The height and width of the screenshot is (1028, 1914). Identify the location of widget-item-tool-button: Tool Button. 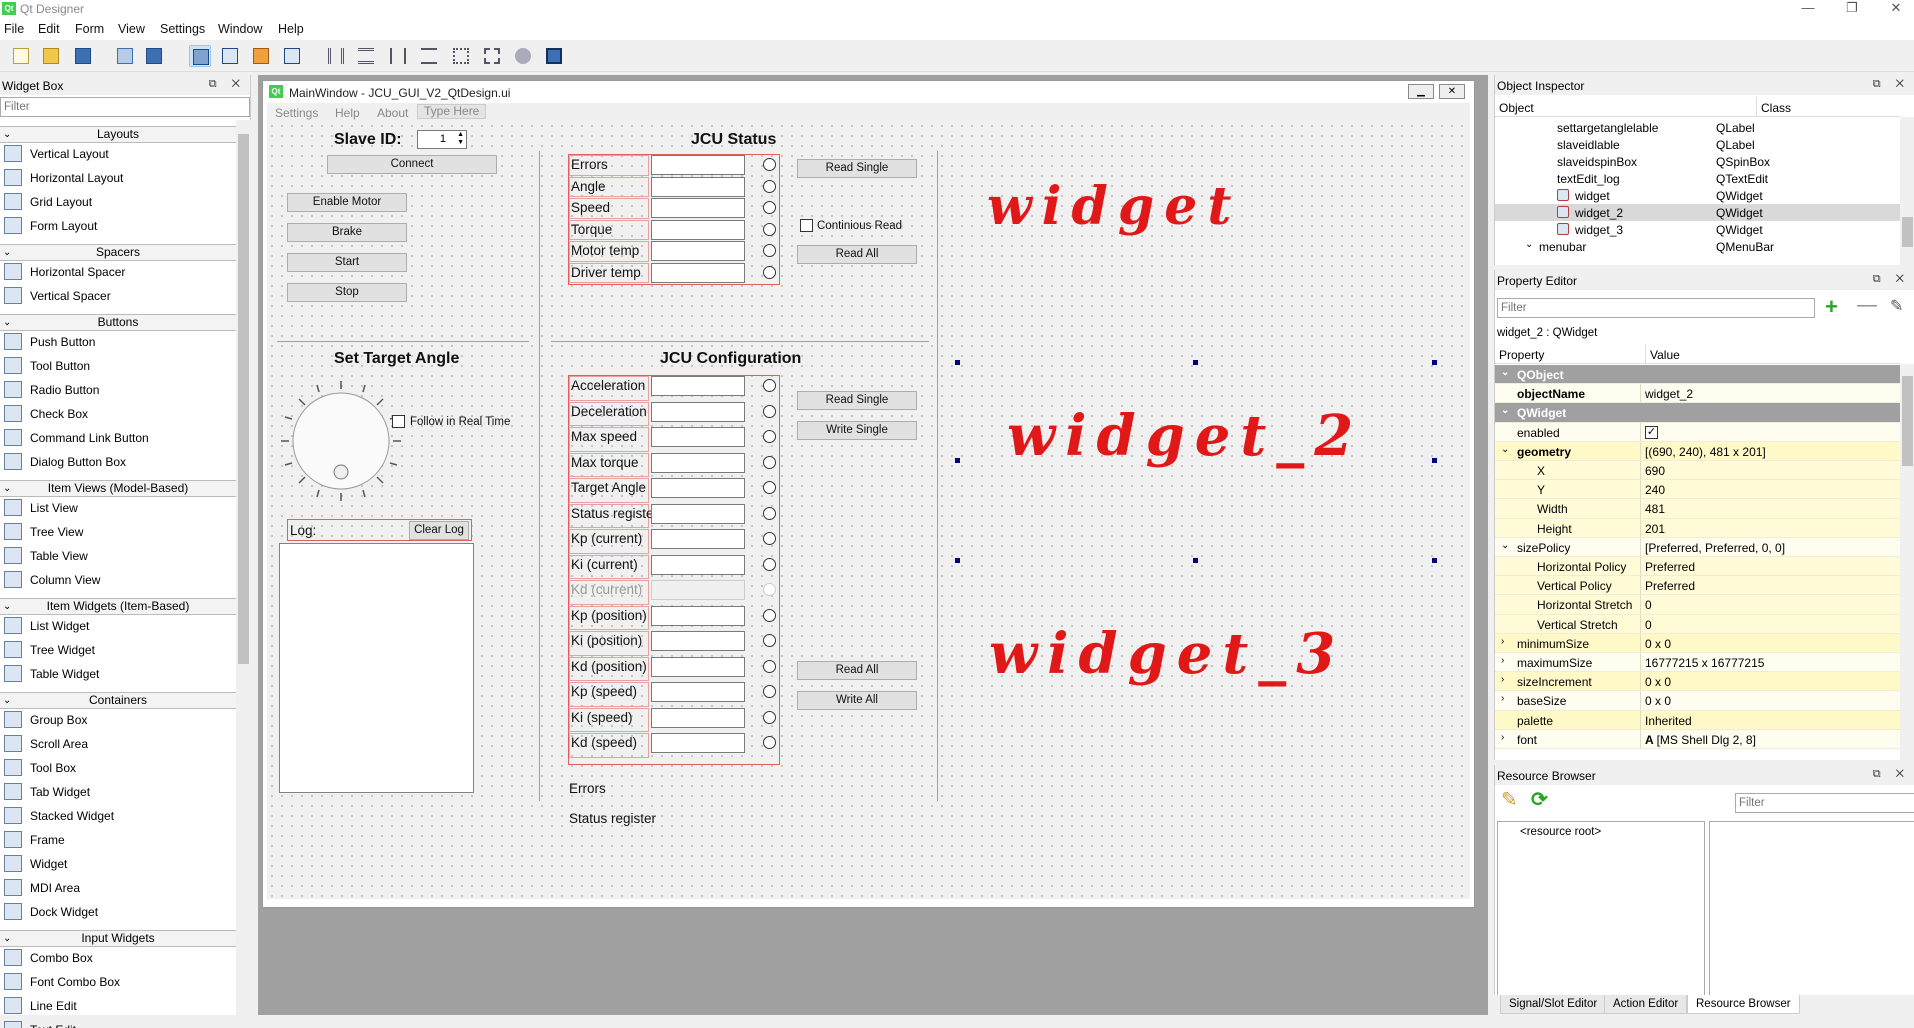
(118, 366).